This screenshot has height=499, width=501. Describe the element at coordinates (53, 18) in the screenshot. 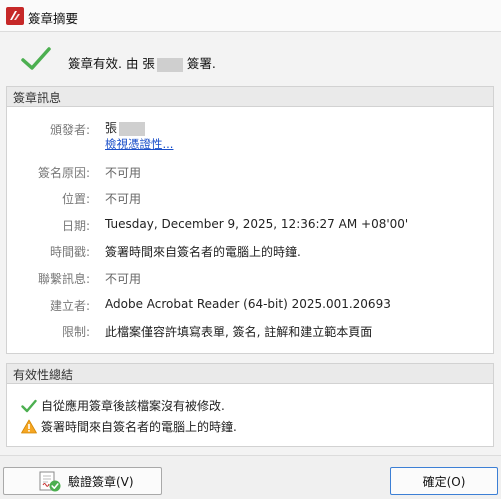

I see `window-title: 簽章摘要` at that location.